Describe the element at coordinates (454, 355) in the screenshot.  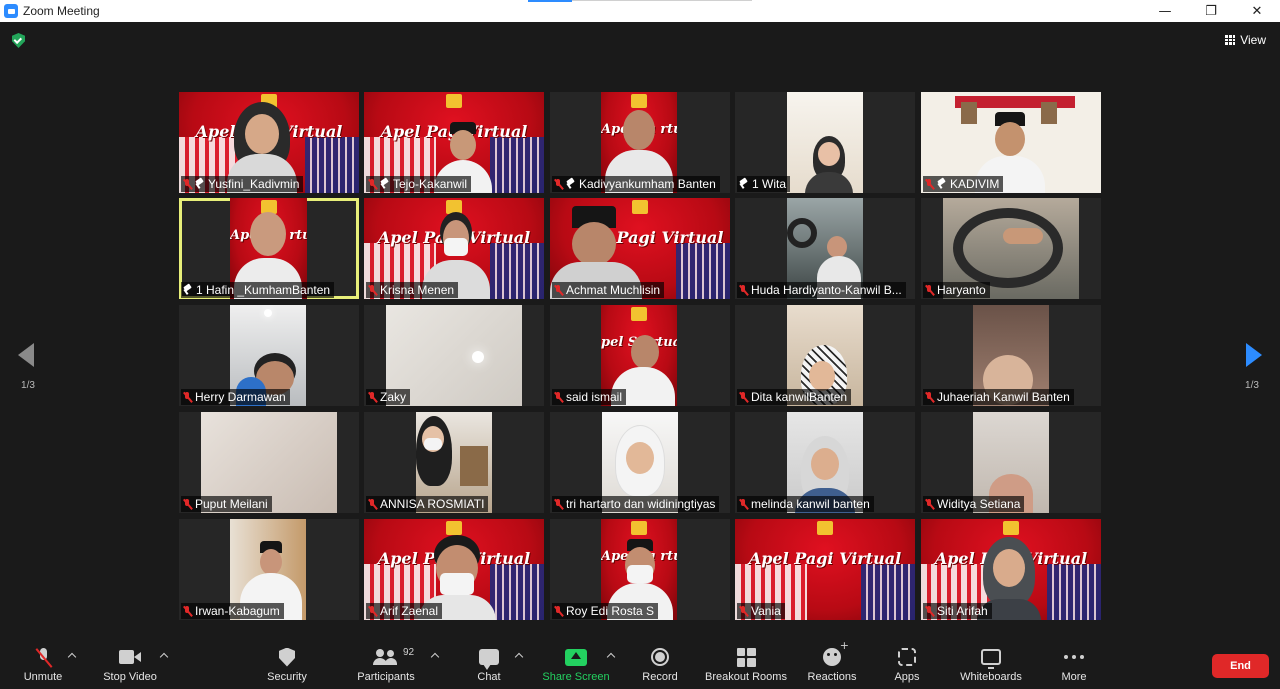
I see `video-tile: Zaky` at that location.